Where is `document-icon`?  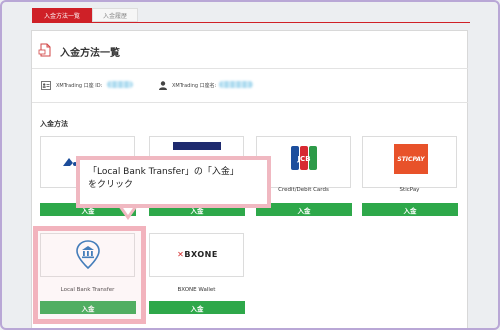
document-icon is located at coordinates (44, 50).